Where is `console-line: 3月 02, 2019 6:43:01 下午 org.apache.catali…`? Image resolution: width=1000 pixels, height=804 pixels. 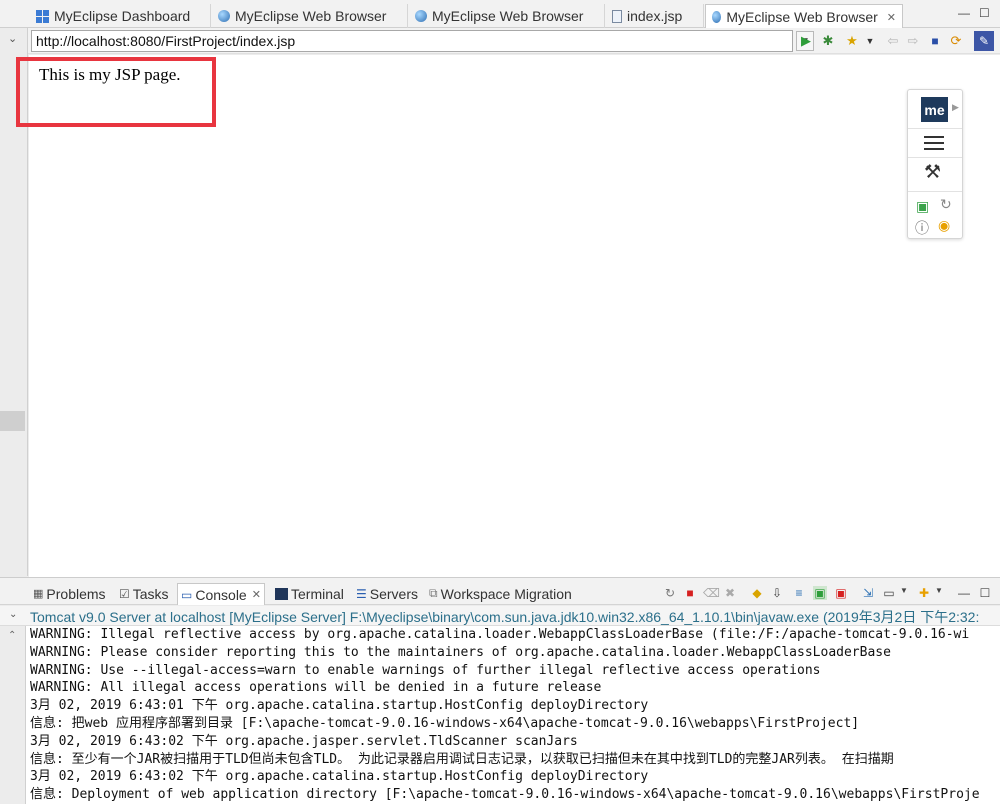
console-line: 3月 02, 2019 6:43:01 下午 org.apache.catali… is located at coordinates (339, 706).